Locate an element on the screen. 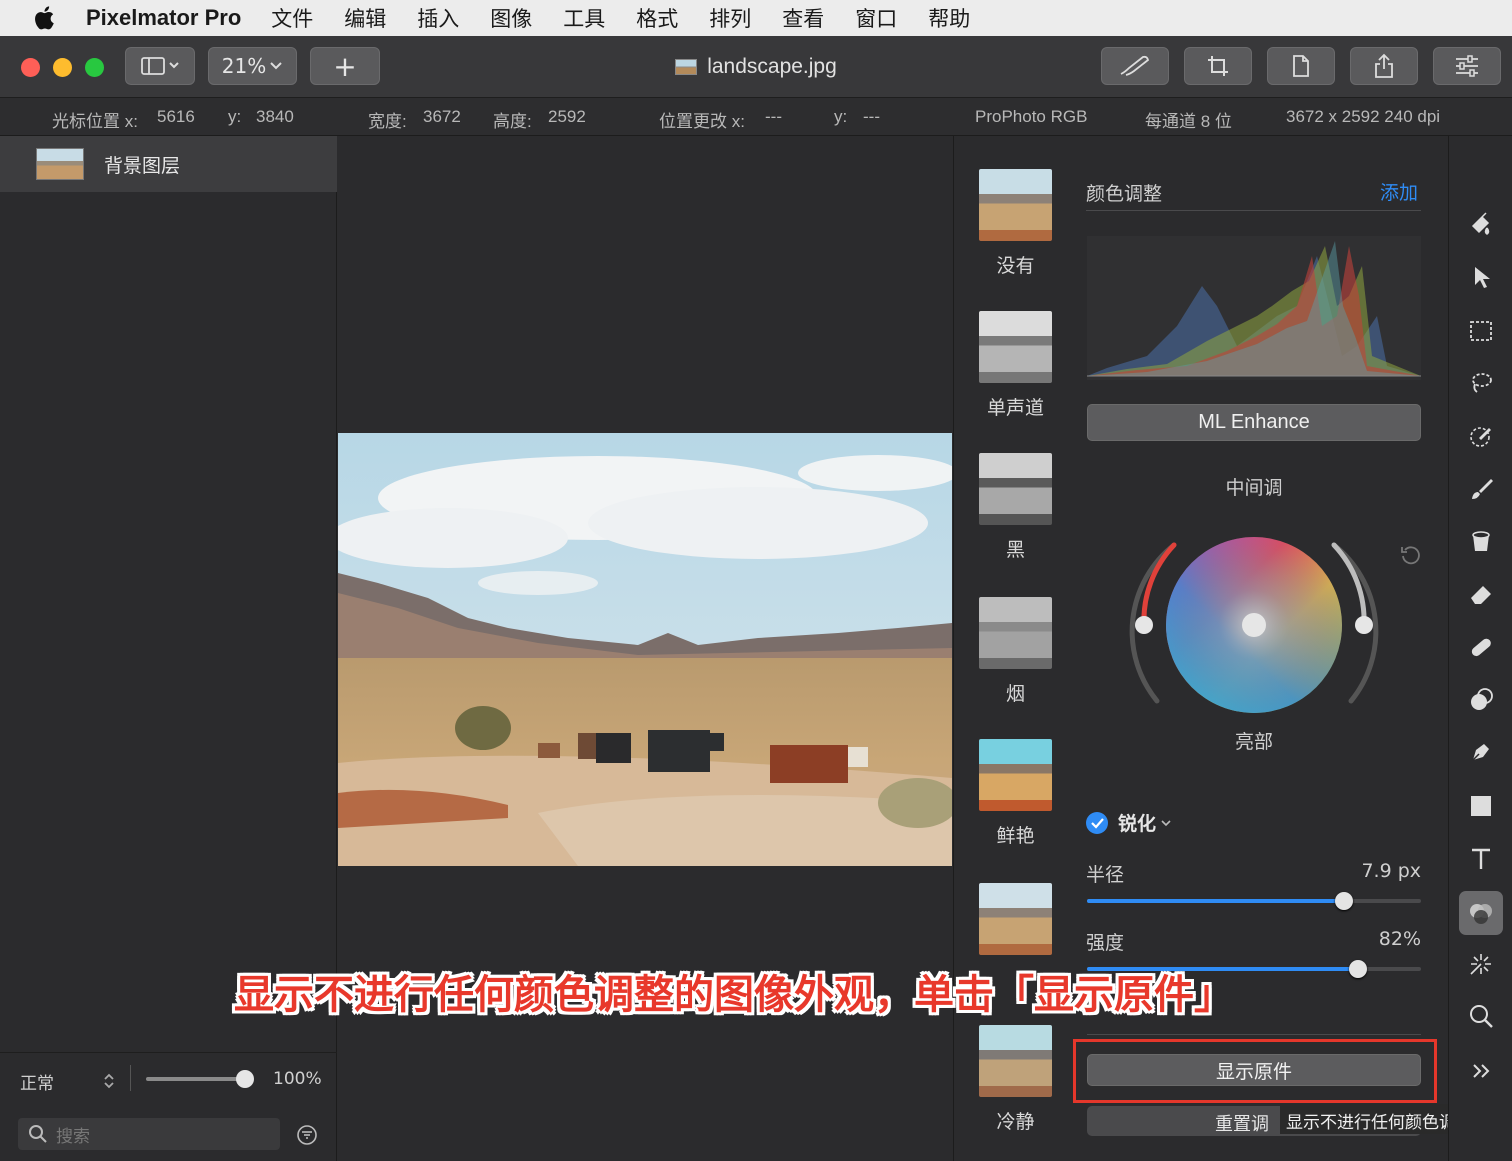 This screenshot has height=1161, width=1512. fill-icon is located at coordinates (1481, 541).